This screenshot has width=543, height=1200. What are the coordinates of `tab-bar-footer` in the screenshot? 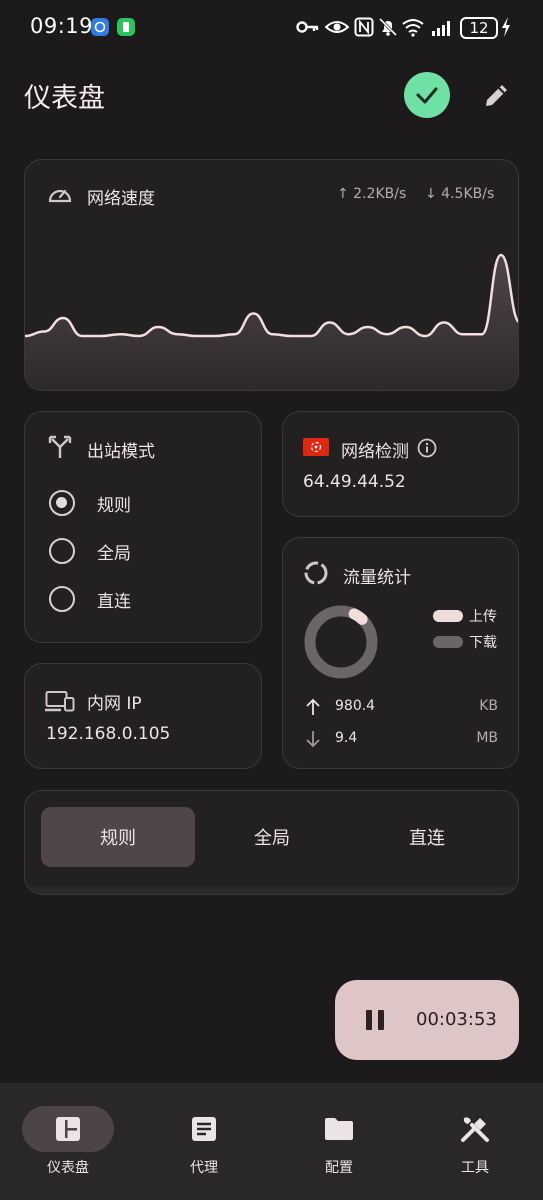 It's located at (271, 890).